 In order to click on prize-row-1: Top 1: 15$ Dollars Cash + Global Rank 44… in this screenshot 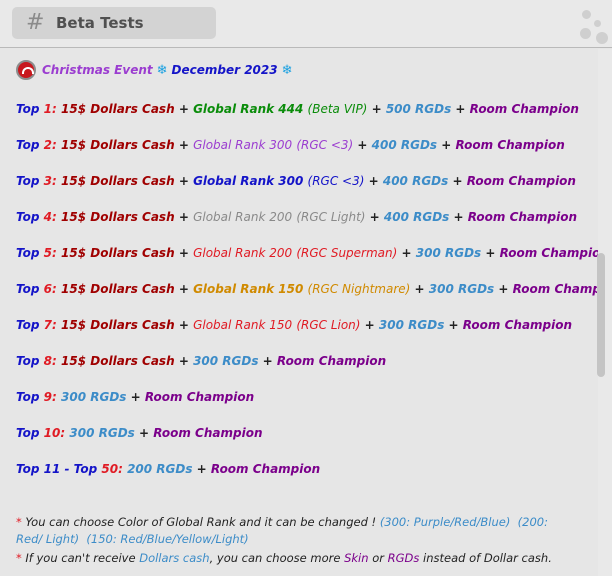, I will do `click(297, 109)`.